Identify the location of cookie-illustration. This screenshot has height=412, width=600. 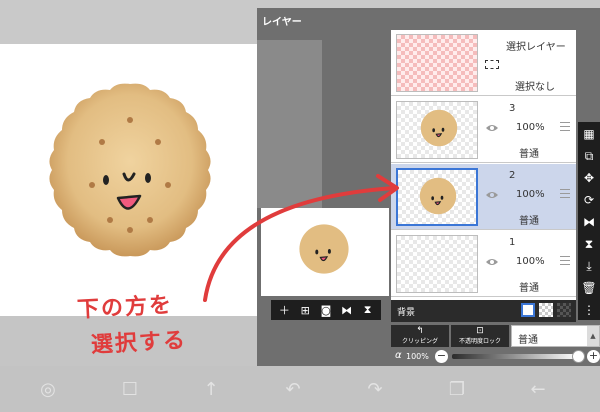
(130, 170).